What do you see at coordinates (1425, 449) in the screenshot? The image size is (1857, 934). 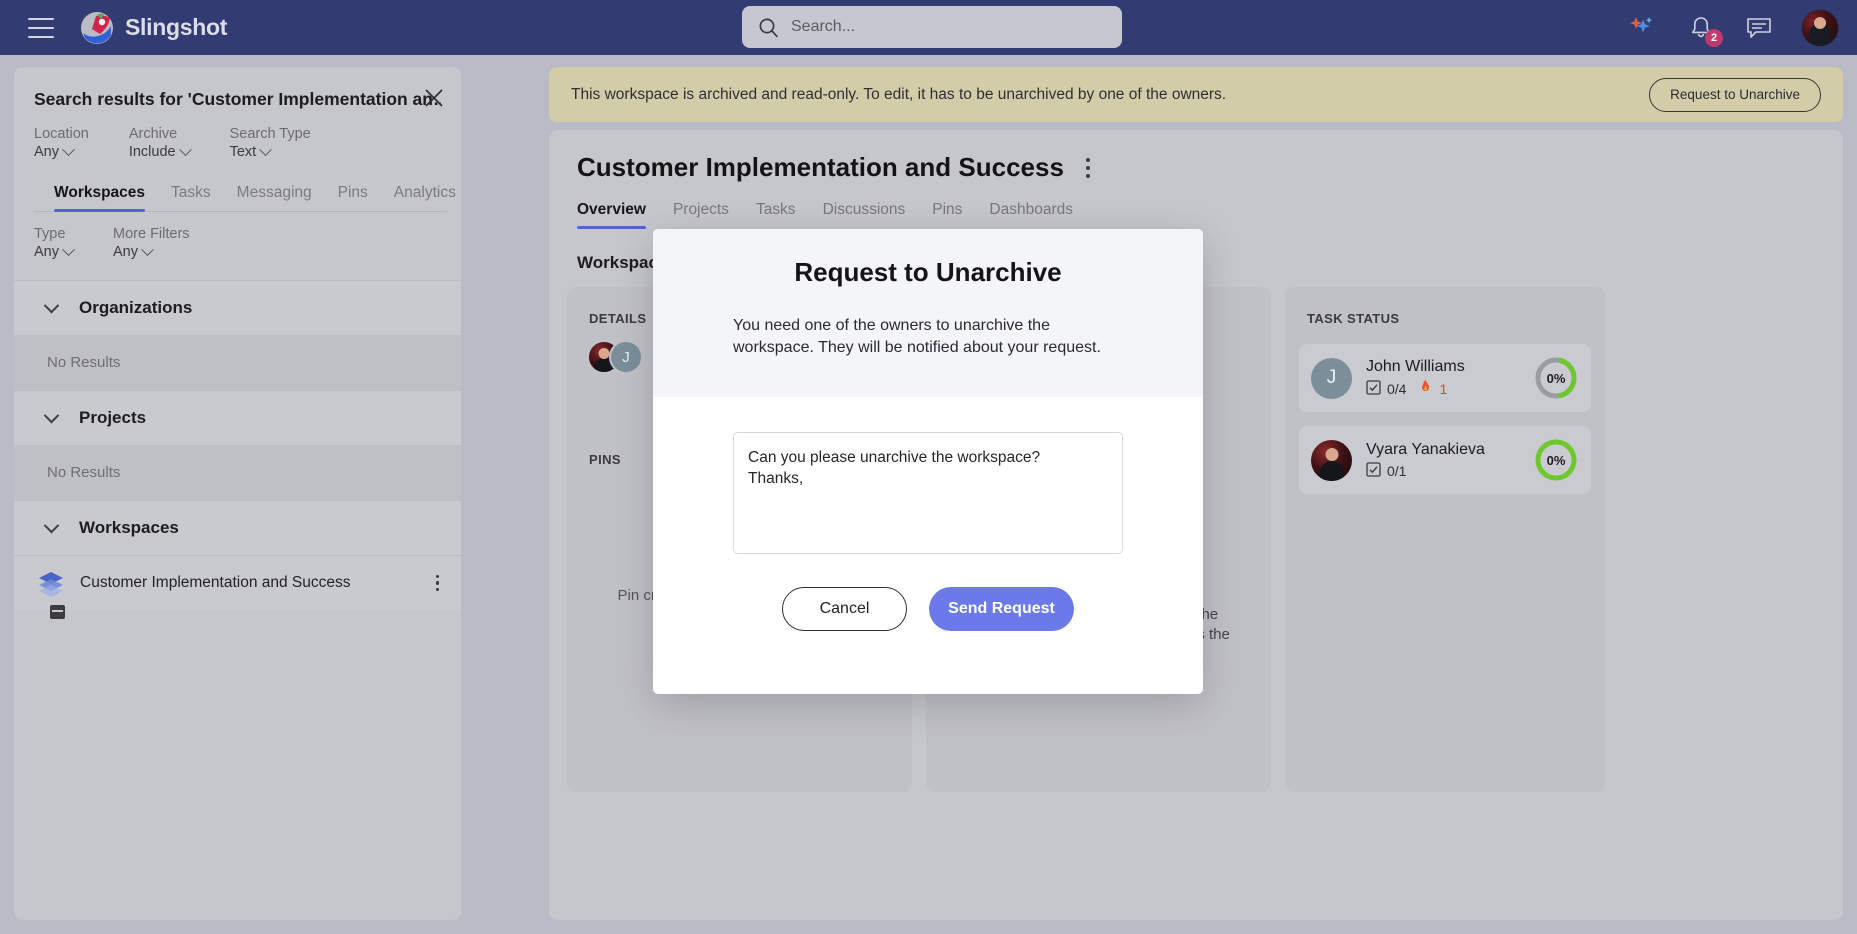 I see `task-assignee-name: Vyara Yanakieva` at bounding box center [1425, 449].